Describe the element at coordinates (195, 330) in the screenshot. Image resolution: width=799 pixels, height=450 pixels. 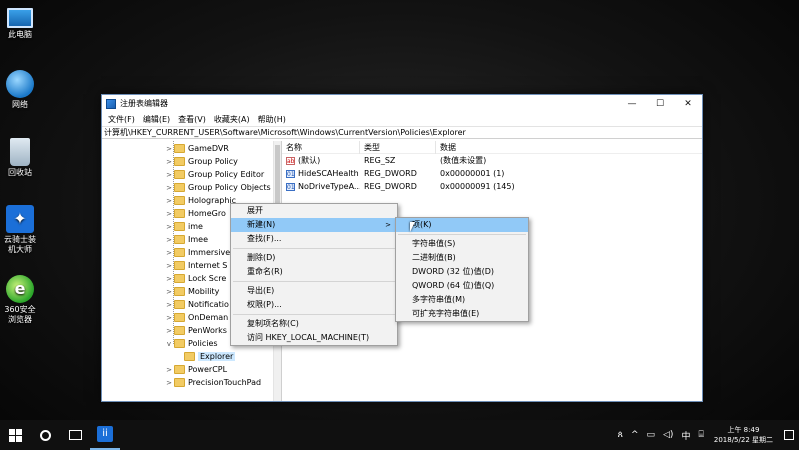
I see `tree-item-penworkspace: > PenWorks` at that location.